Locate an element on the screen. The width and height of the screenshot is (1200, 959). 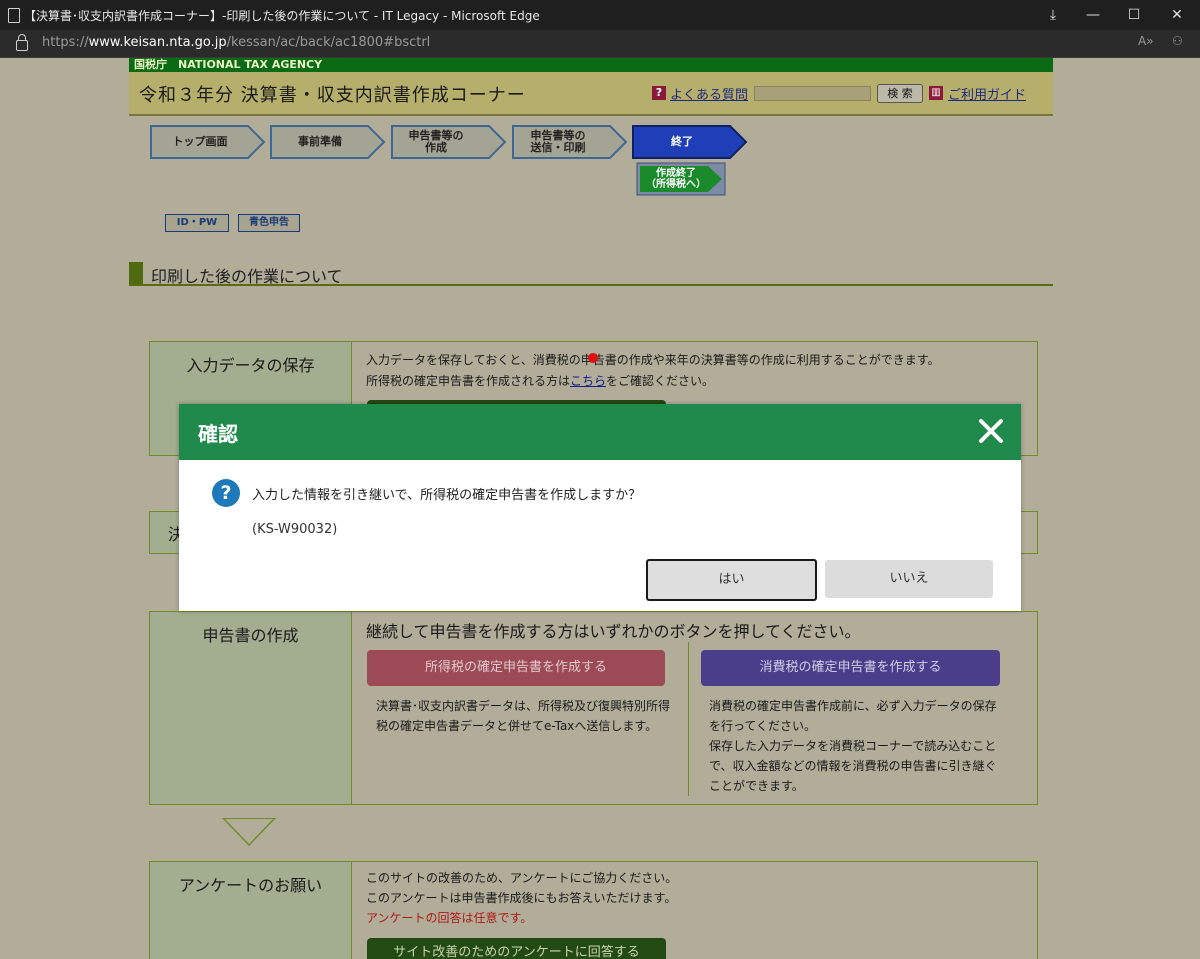
consumption-tax-button: 消費税の確定申告書を作成する is located at coordinates (850, 668).